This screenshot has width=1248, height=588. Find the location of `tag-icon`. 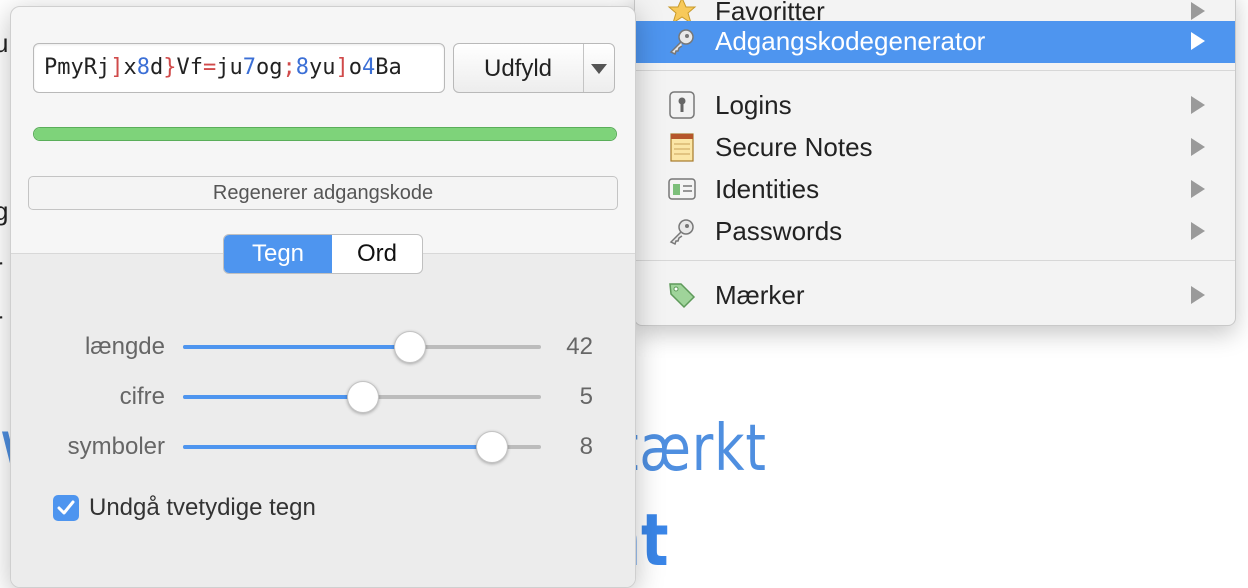

tag-icon is located at coordinates (682, 295).